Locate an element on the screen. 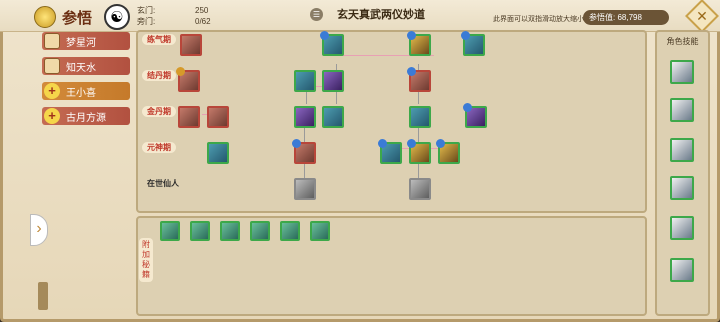  enlightenment-icon is located at coordinates (45, 17).